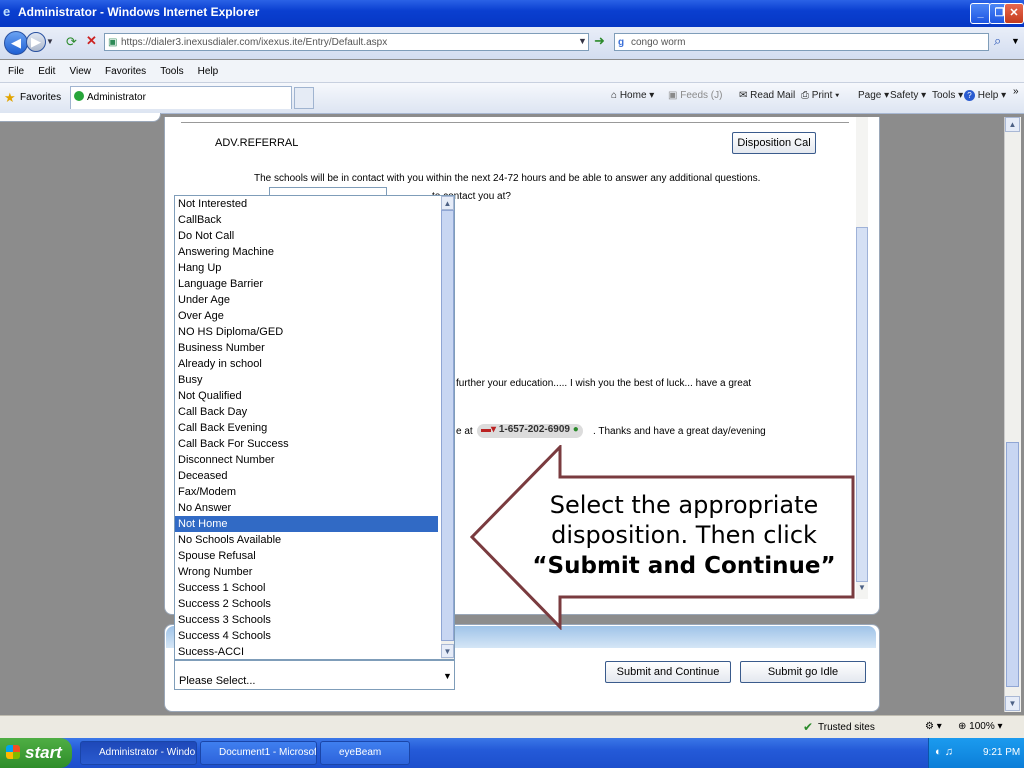 This screenshot has width=1024, height=768. I want to click on disposition-option: Over Age, so click(306, 316).